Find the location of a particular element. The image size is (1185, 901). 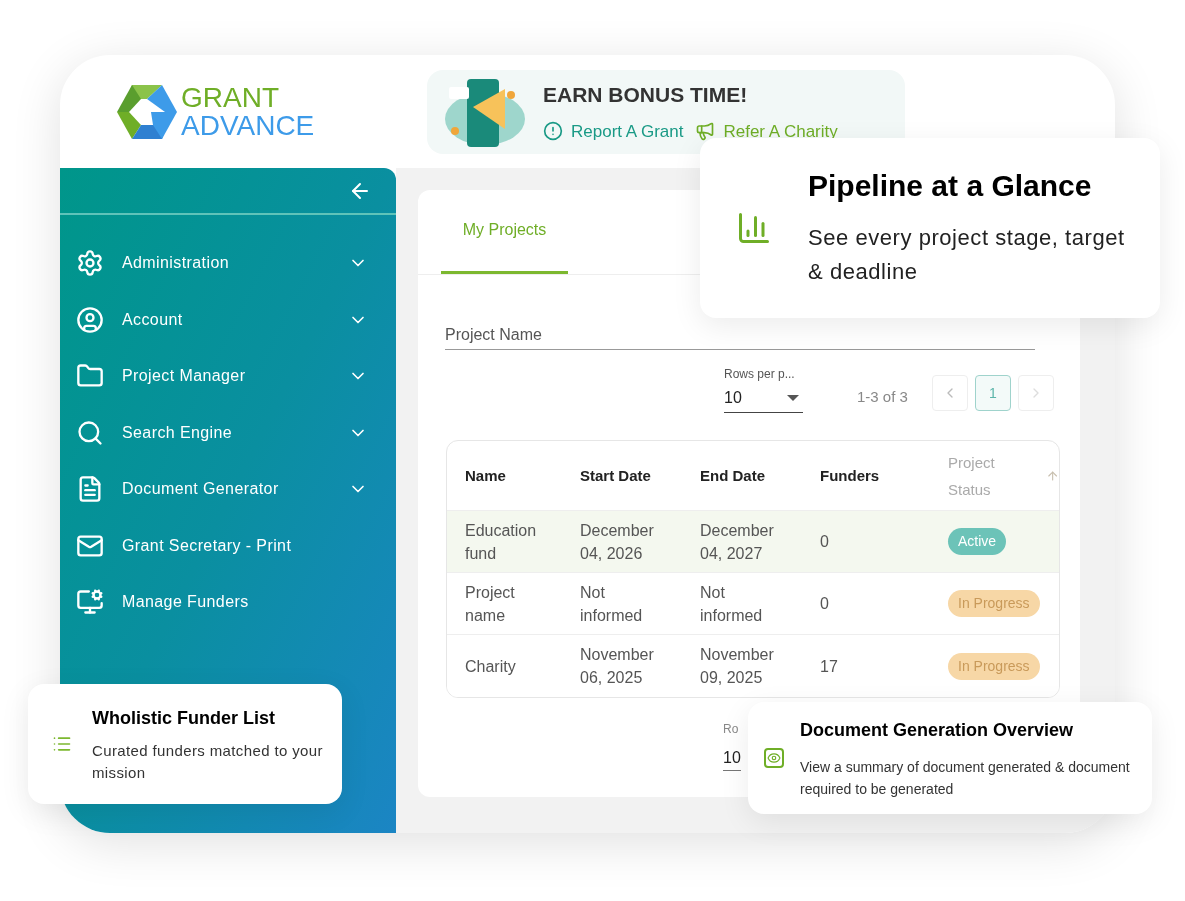

sidebar-item: Account is located at coordinates (228, 319).